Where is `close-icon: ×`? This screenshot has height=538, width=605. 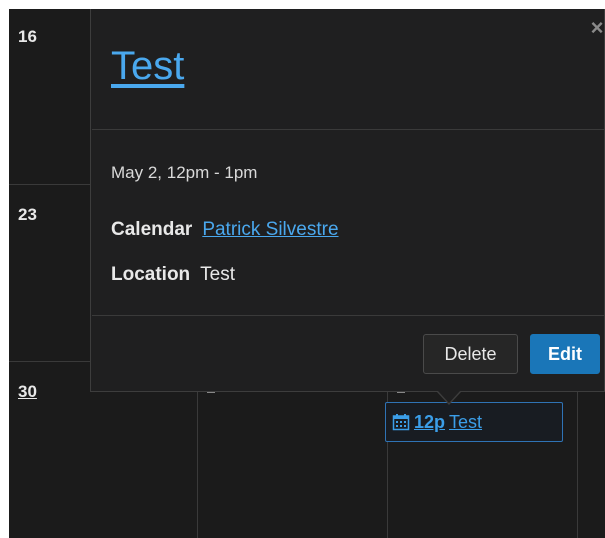 close-icon: × is located at coordinates (597, 28).